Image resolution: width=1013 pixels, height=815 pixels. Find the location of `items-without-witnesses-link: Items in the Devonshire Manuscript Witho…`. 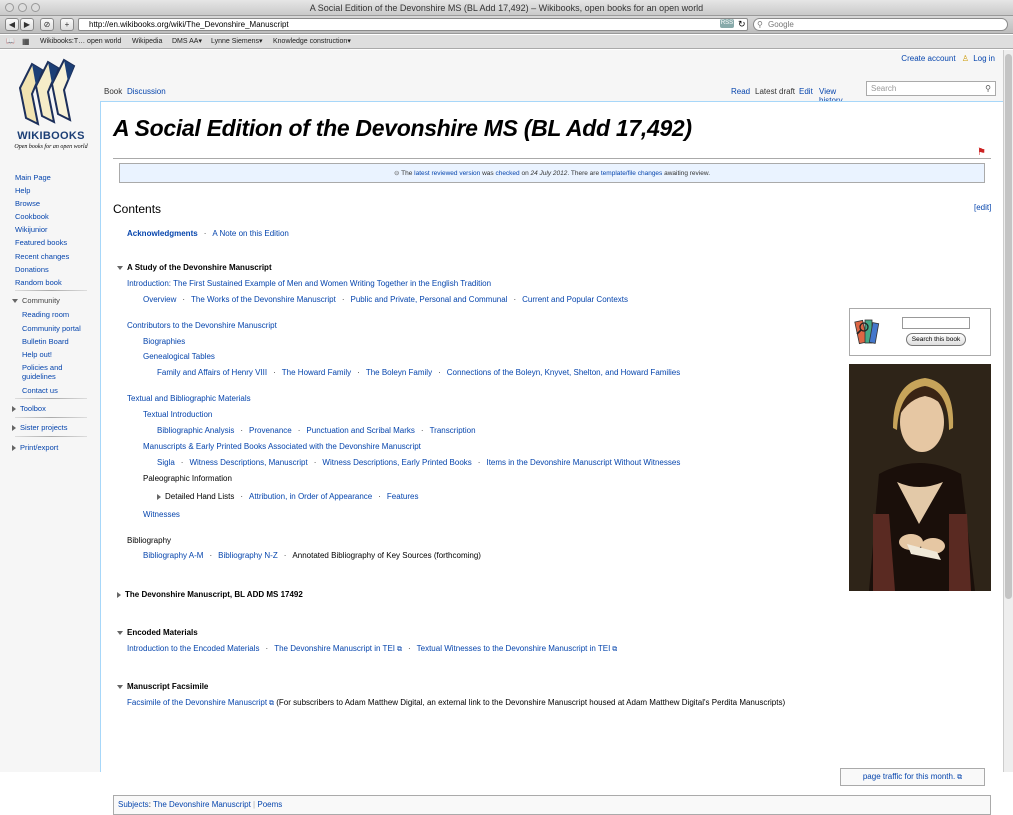

items-without-witnesses-link: Items in the Devonshire Manuscript Witho… is located at coordinates (583, 462).